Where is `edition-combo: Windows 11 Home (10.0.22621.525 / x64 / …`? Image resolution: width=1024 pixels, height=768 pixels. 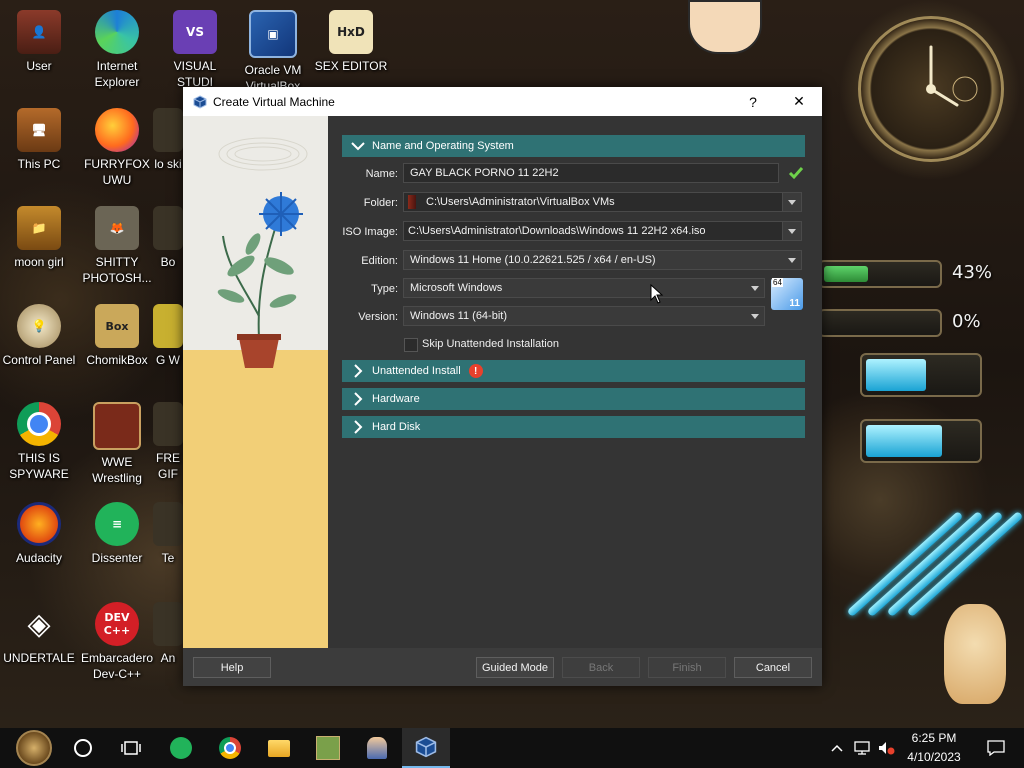
edition-combo: Windows 11 Home (10.0.22621.525 / x64 / … is located at coordinates (602, 260).